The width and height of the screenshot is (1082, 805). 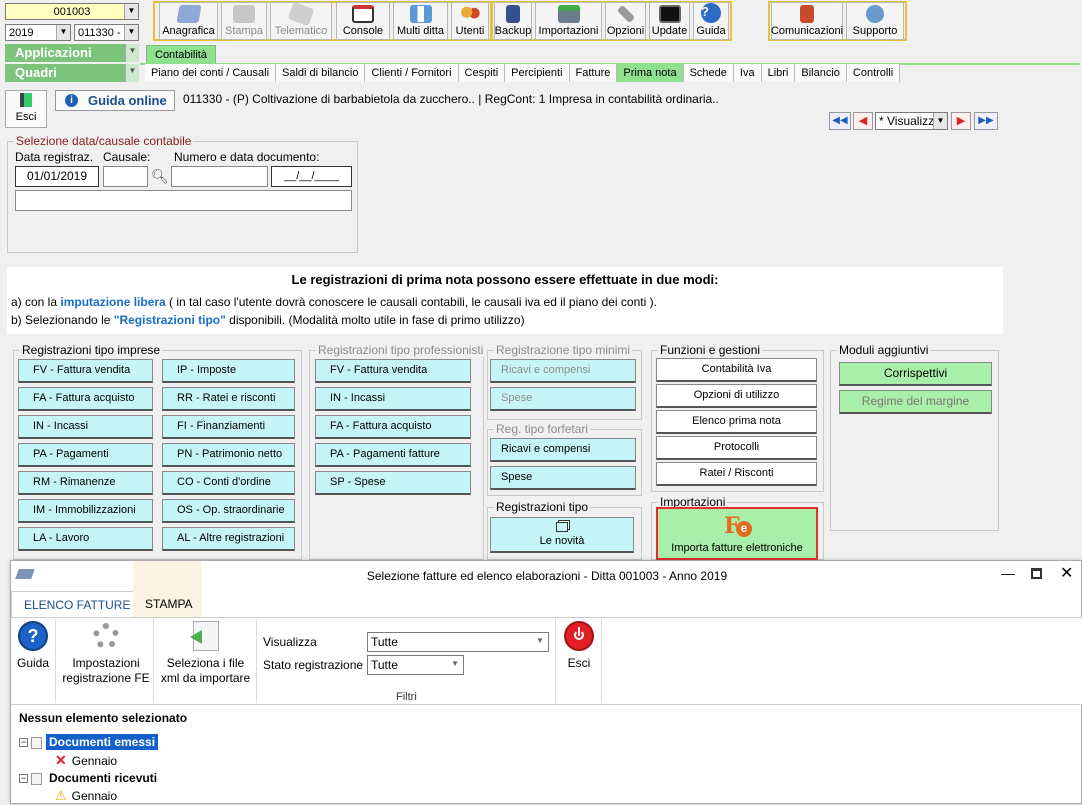 What do you see at coordinates (89, 742) in the screenshot?
I see `tree-node-emessi: − Documenti emessi` at bounding box center [89, 742].